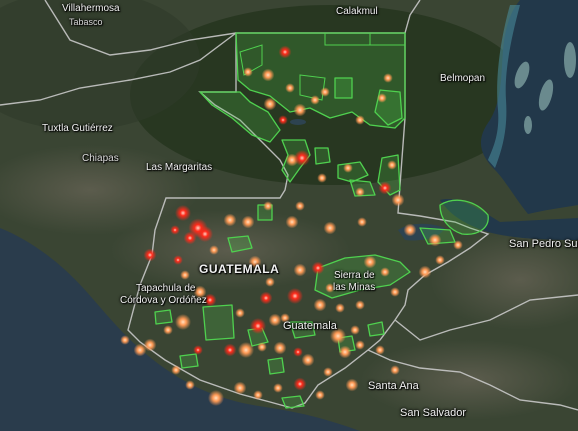  I want to click on label-tapachula-2: Córdova y Ordóñez, so click(163, 300).